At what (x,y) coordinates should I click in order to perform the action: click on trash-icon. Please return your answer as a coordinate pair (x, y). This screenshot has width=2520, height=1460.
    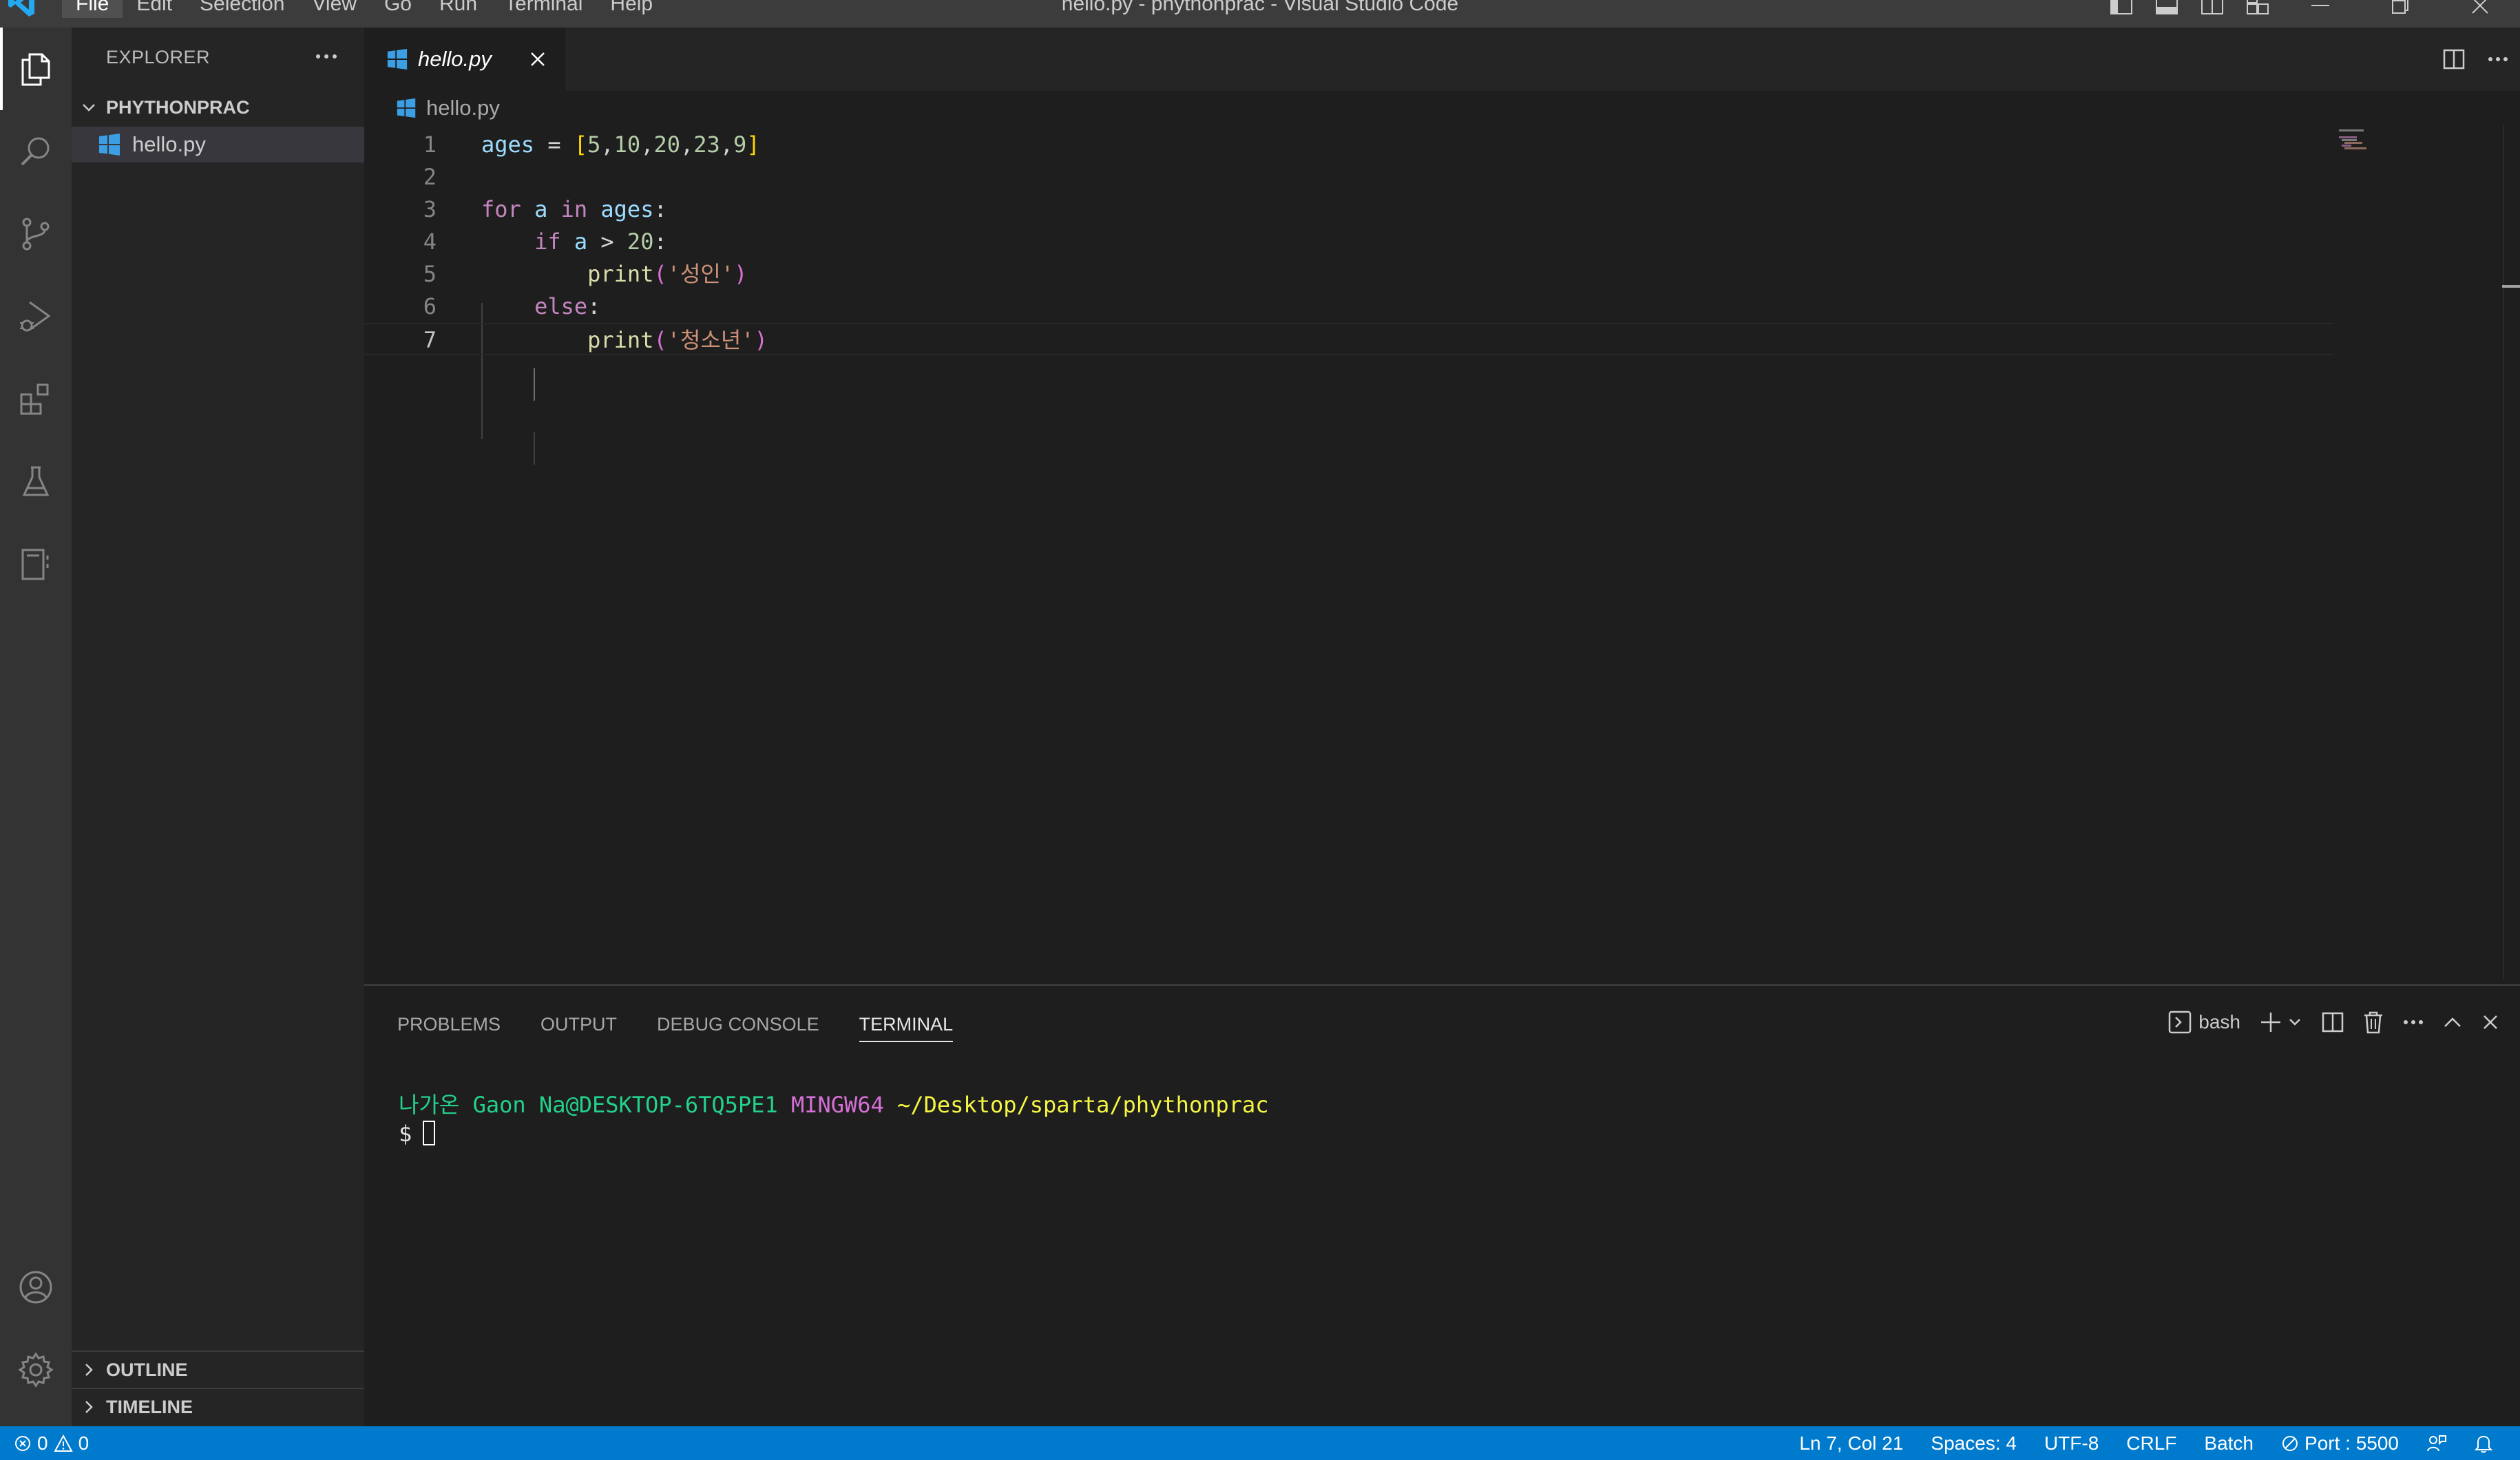
    Looking at the image, I should click on (2373, 1022).